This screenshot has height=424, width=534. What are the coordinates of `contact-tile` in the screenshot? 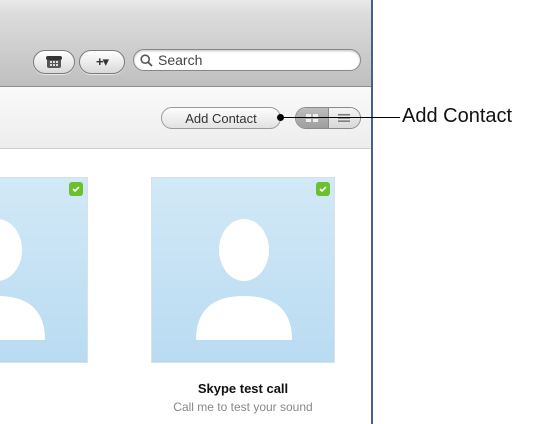 It's located at (44, 270).